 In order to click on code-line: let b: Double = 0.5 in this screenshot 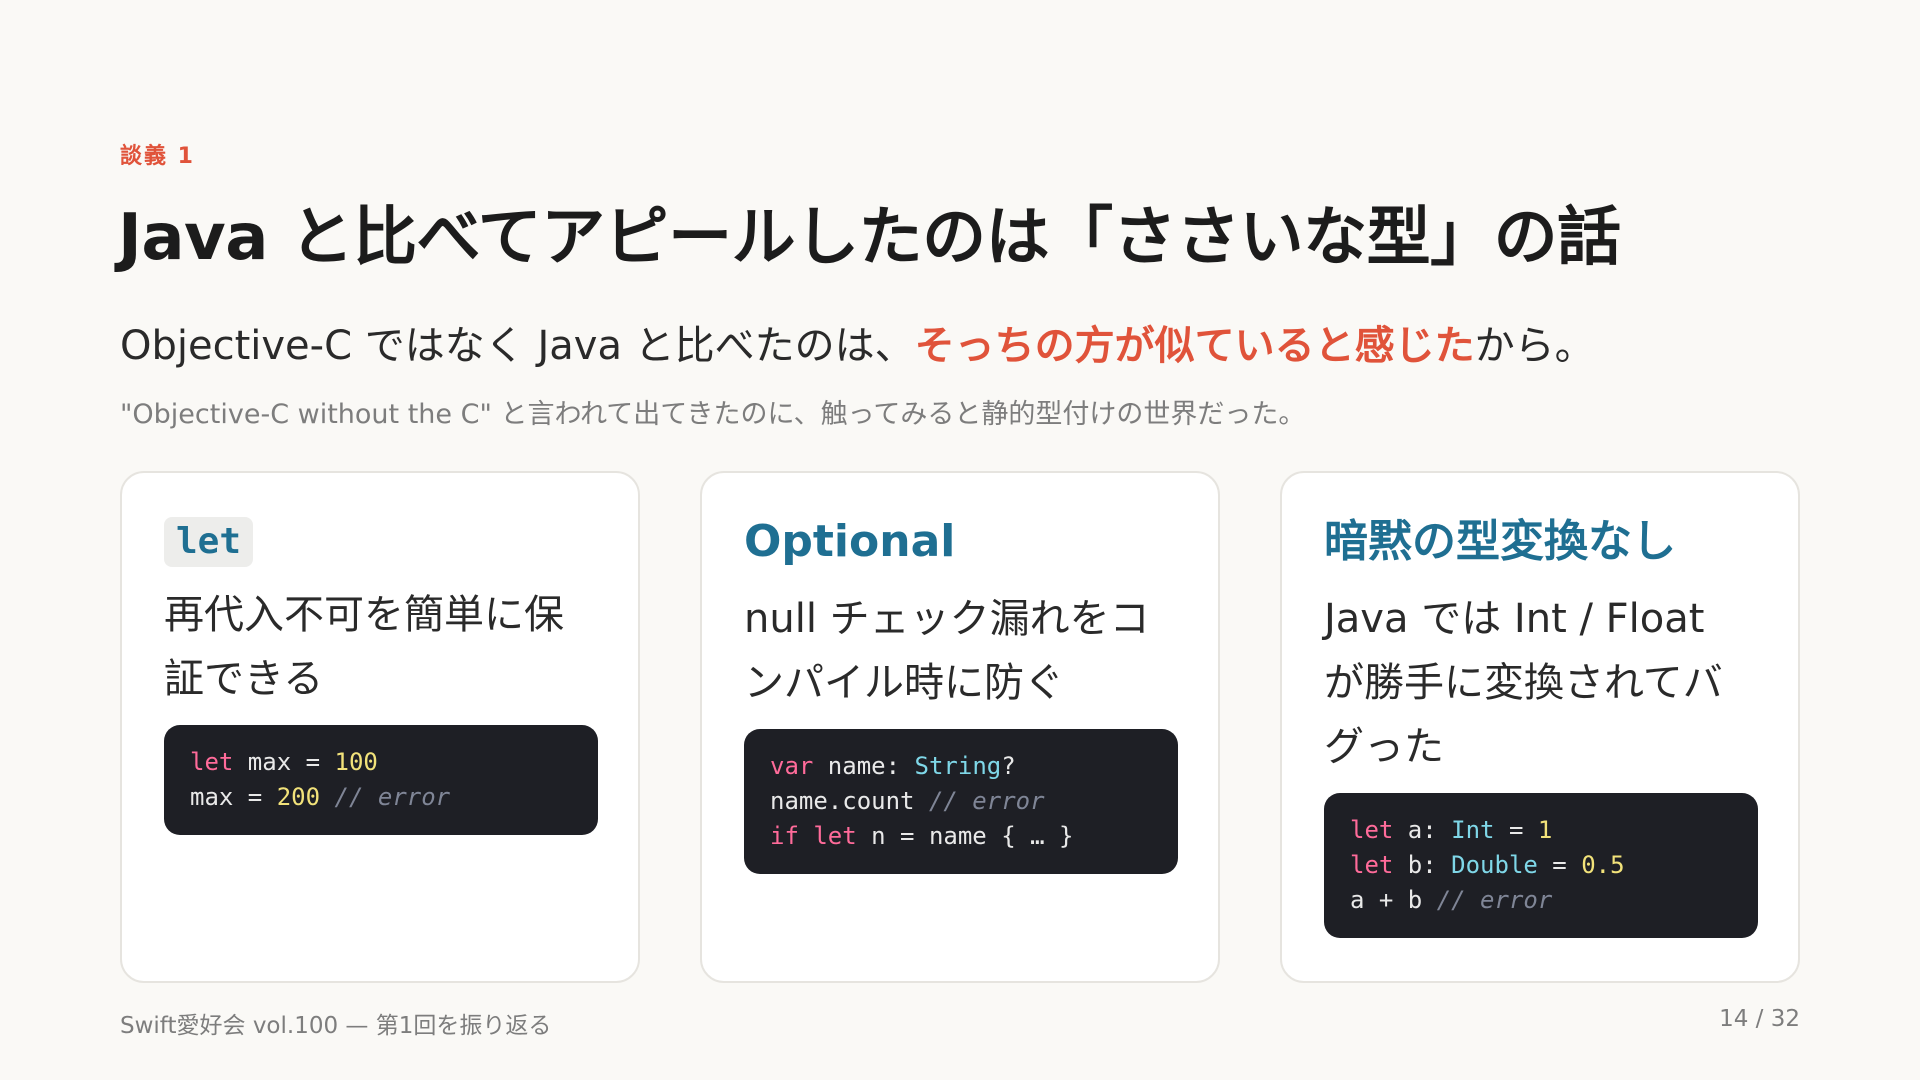, I will do `click(1541, 865)`.